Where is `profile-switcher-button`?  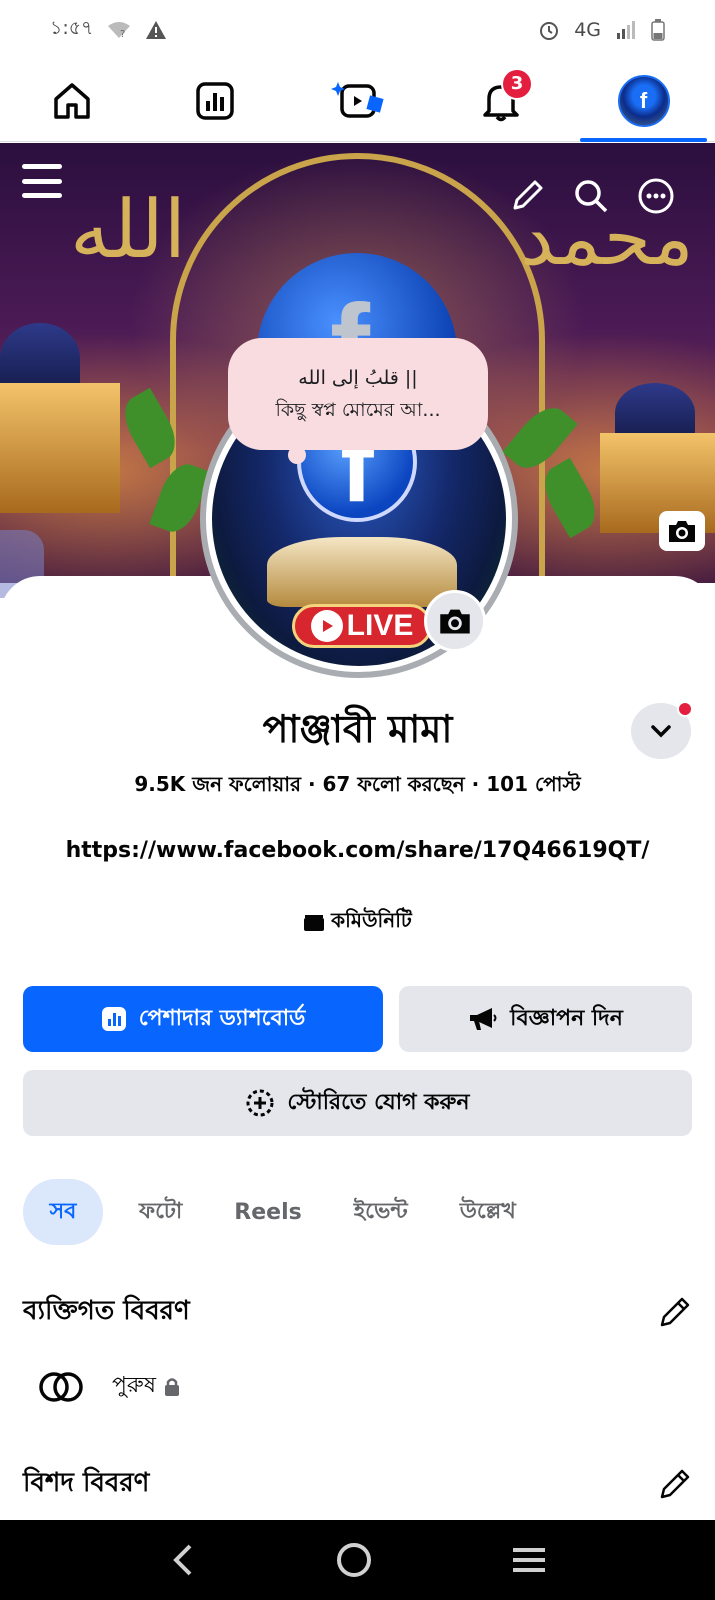
profile-switcher-button is located at coordinates (662, 730).